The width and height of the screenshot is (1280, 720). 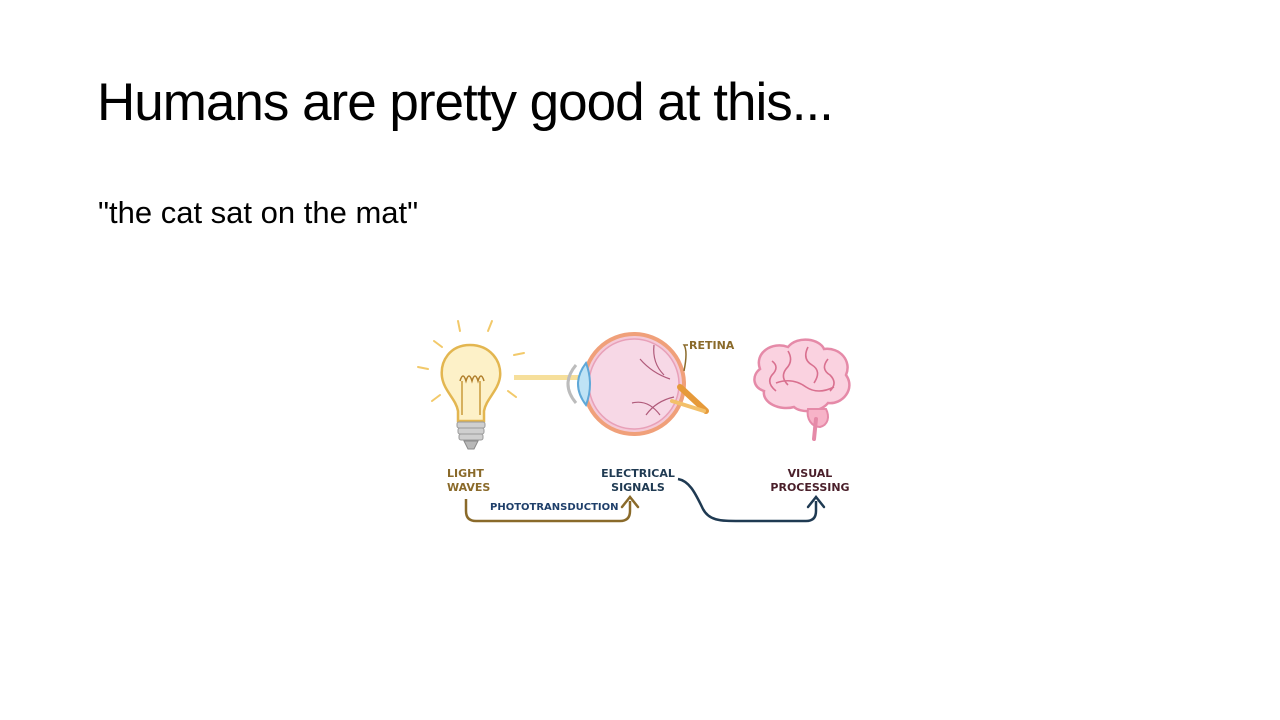 I want to click on retina-label: RETINA, so click(x=712, y=345).